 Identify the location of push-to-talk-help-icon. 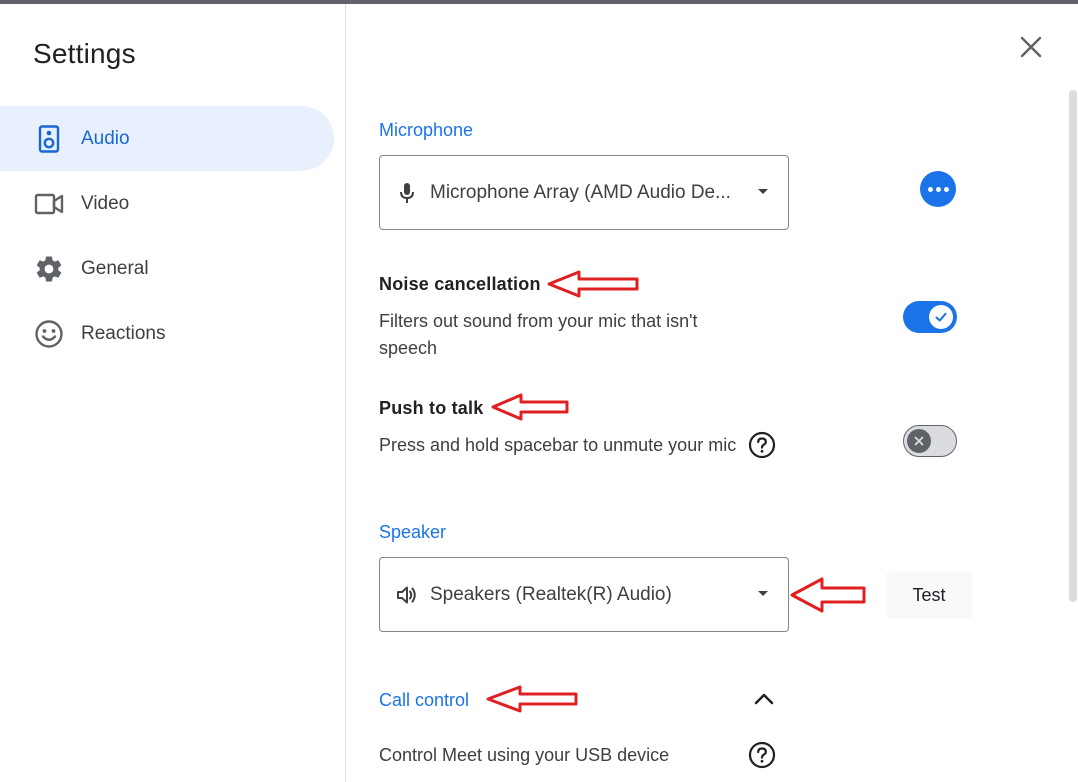
(762, 445).